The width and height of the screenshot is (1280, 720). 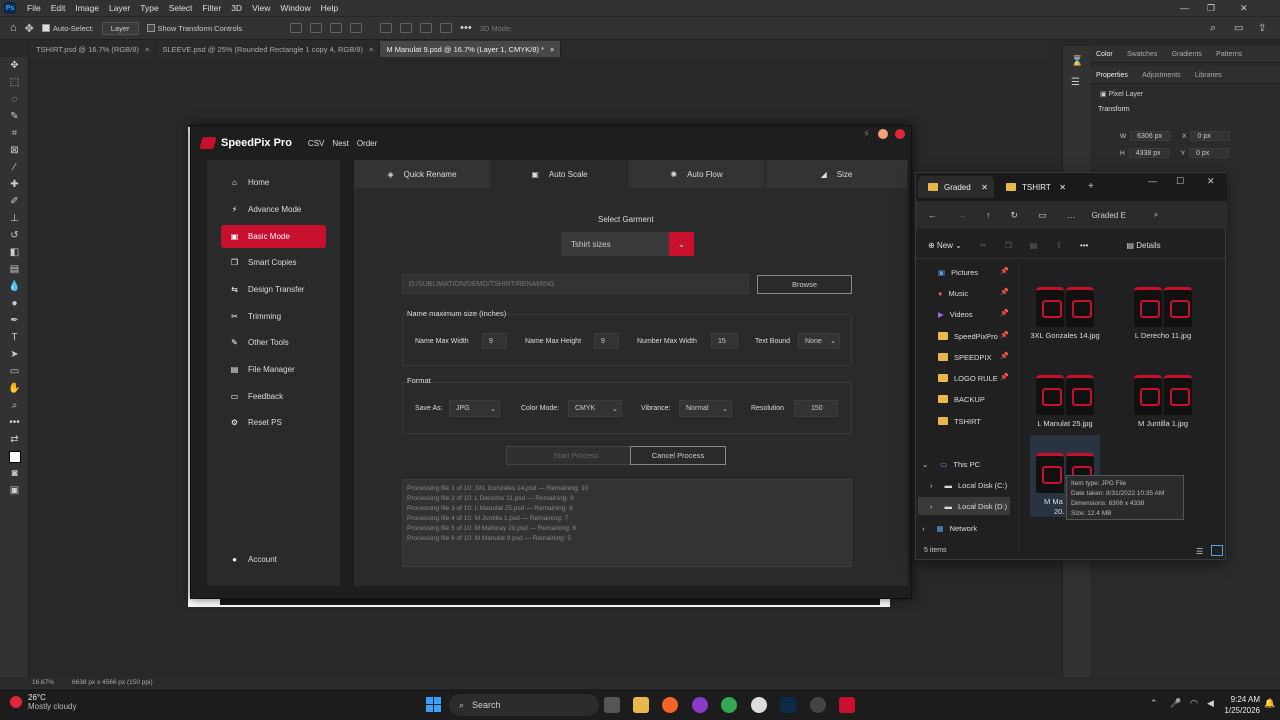 What do you see at coordinates (273, 262) in the screenshot?
I see `nav-smart-copies: ❐ Smart Copies` at bounding box center [273, 262].